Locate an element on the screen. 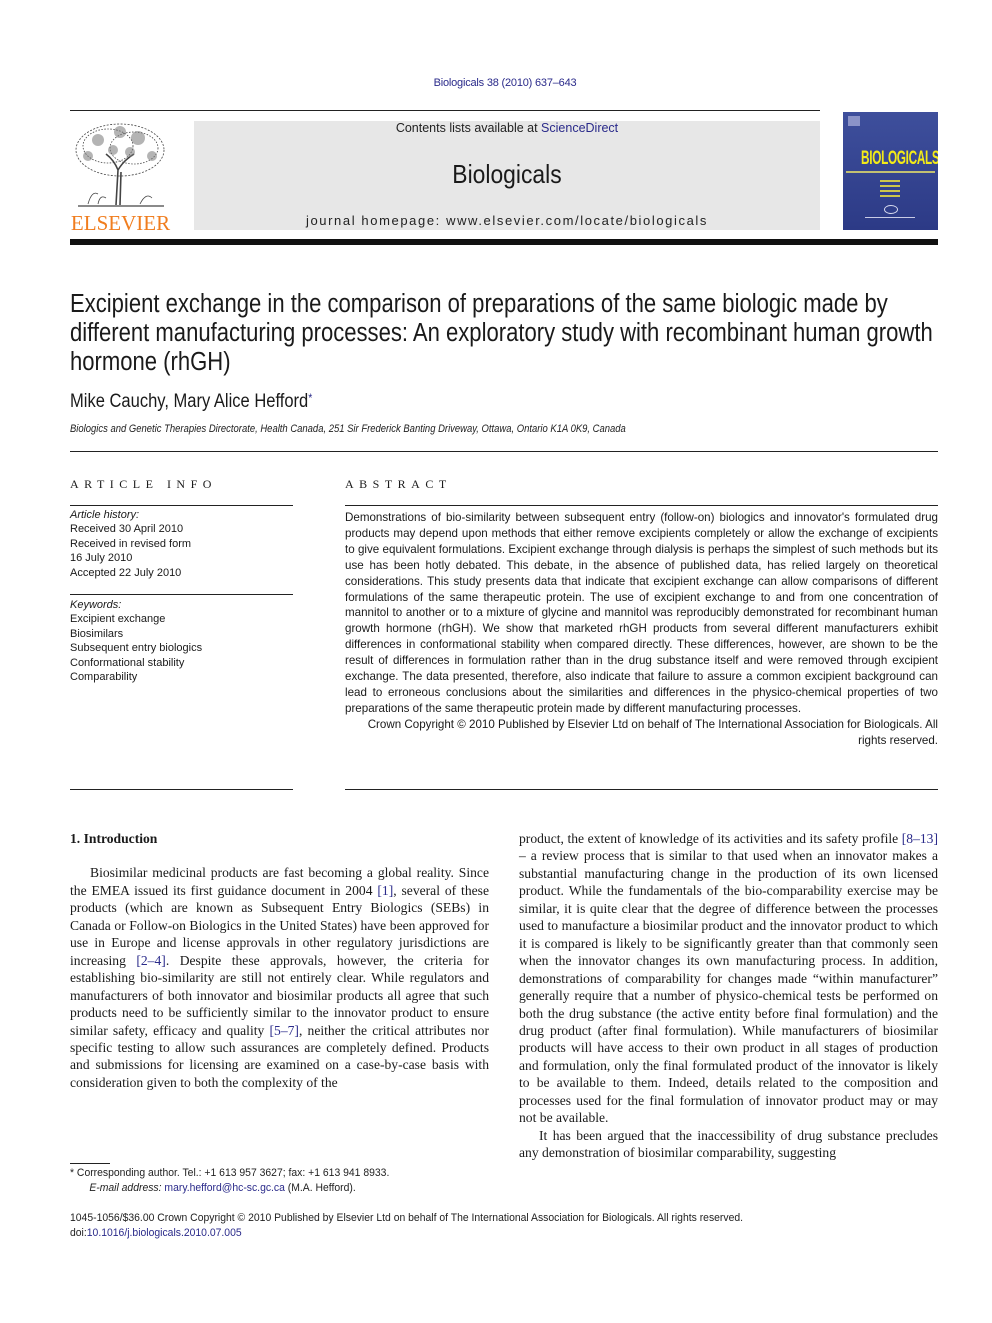 The height and width of the screenshot is (1323, 992). doi-link: 10.1016/j.biologicals.2010.07.005 is located at coordinates (164, 1233).